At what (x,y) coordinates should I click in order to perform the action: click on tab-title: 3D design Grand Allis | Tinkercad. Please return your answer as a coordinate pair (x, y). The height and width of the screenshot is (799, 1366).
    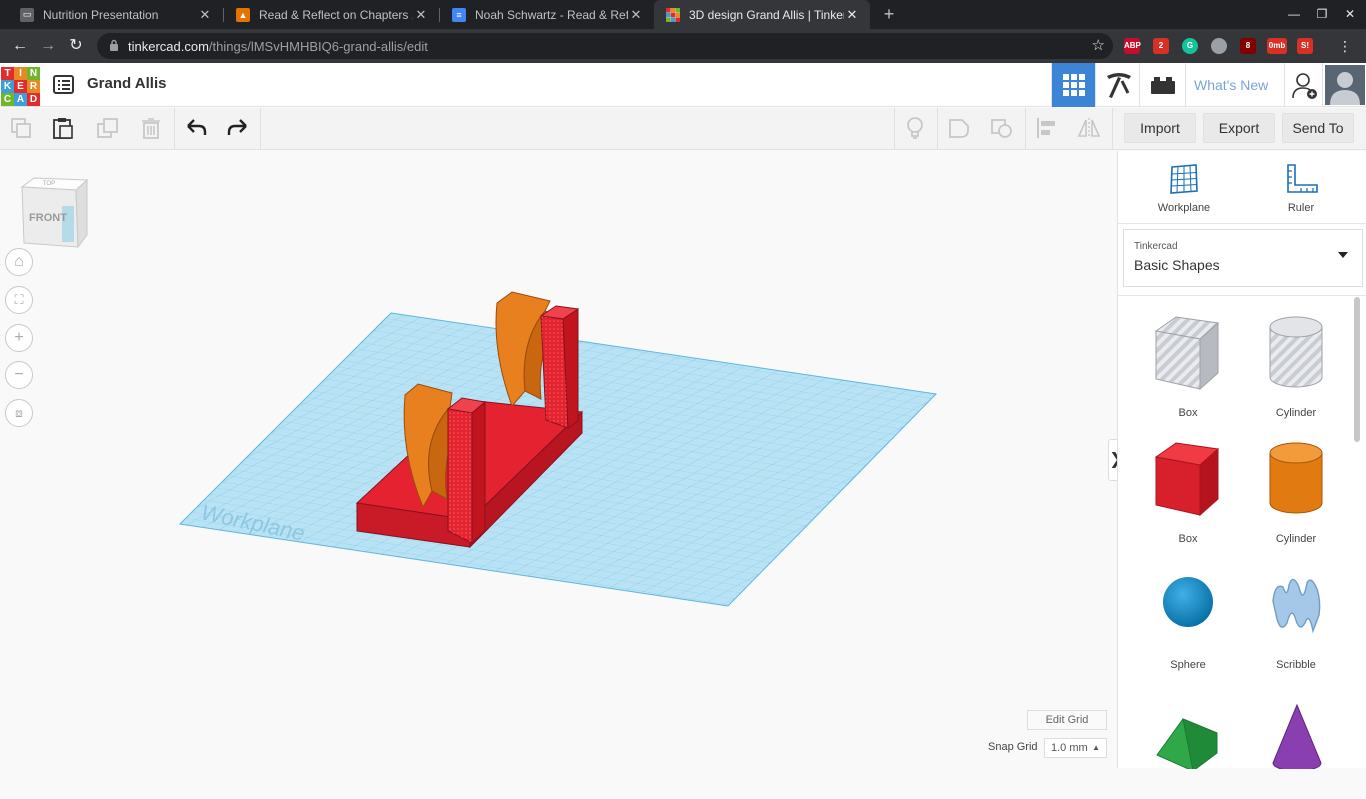
    Looking at the image, I should click on (766, 14).